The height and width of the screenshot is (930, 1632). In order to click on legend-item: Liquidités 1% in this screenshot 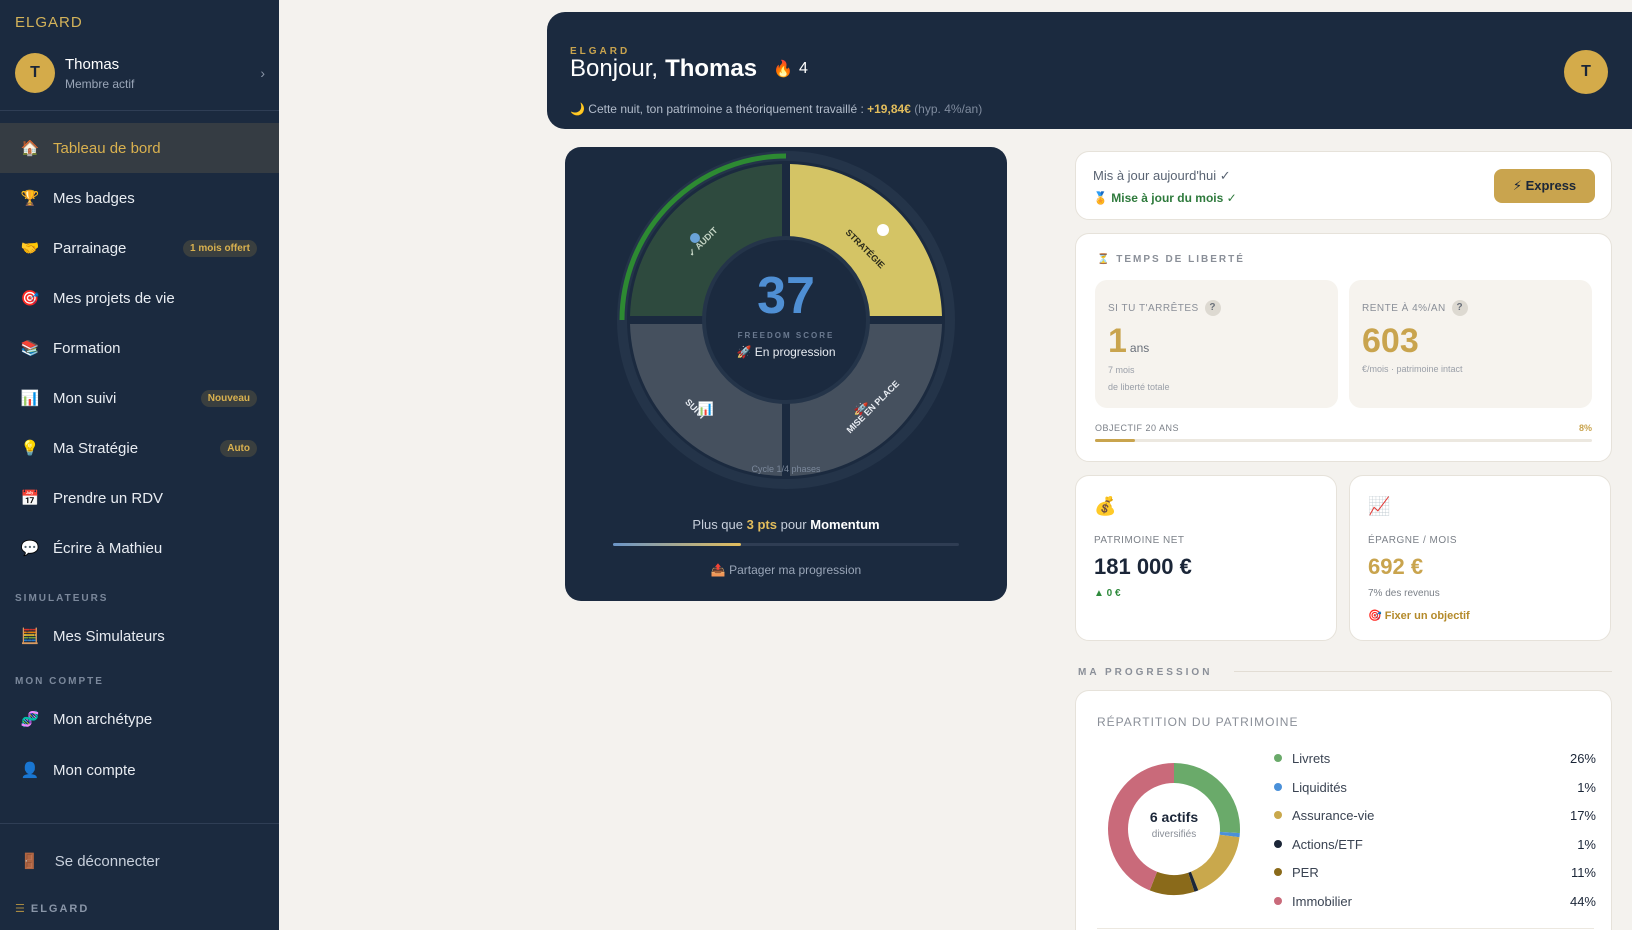, I will do `click(1435, 787)`.